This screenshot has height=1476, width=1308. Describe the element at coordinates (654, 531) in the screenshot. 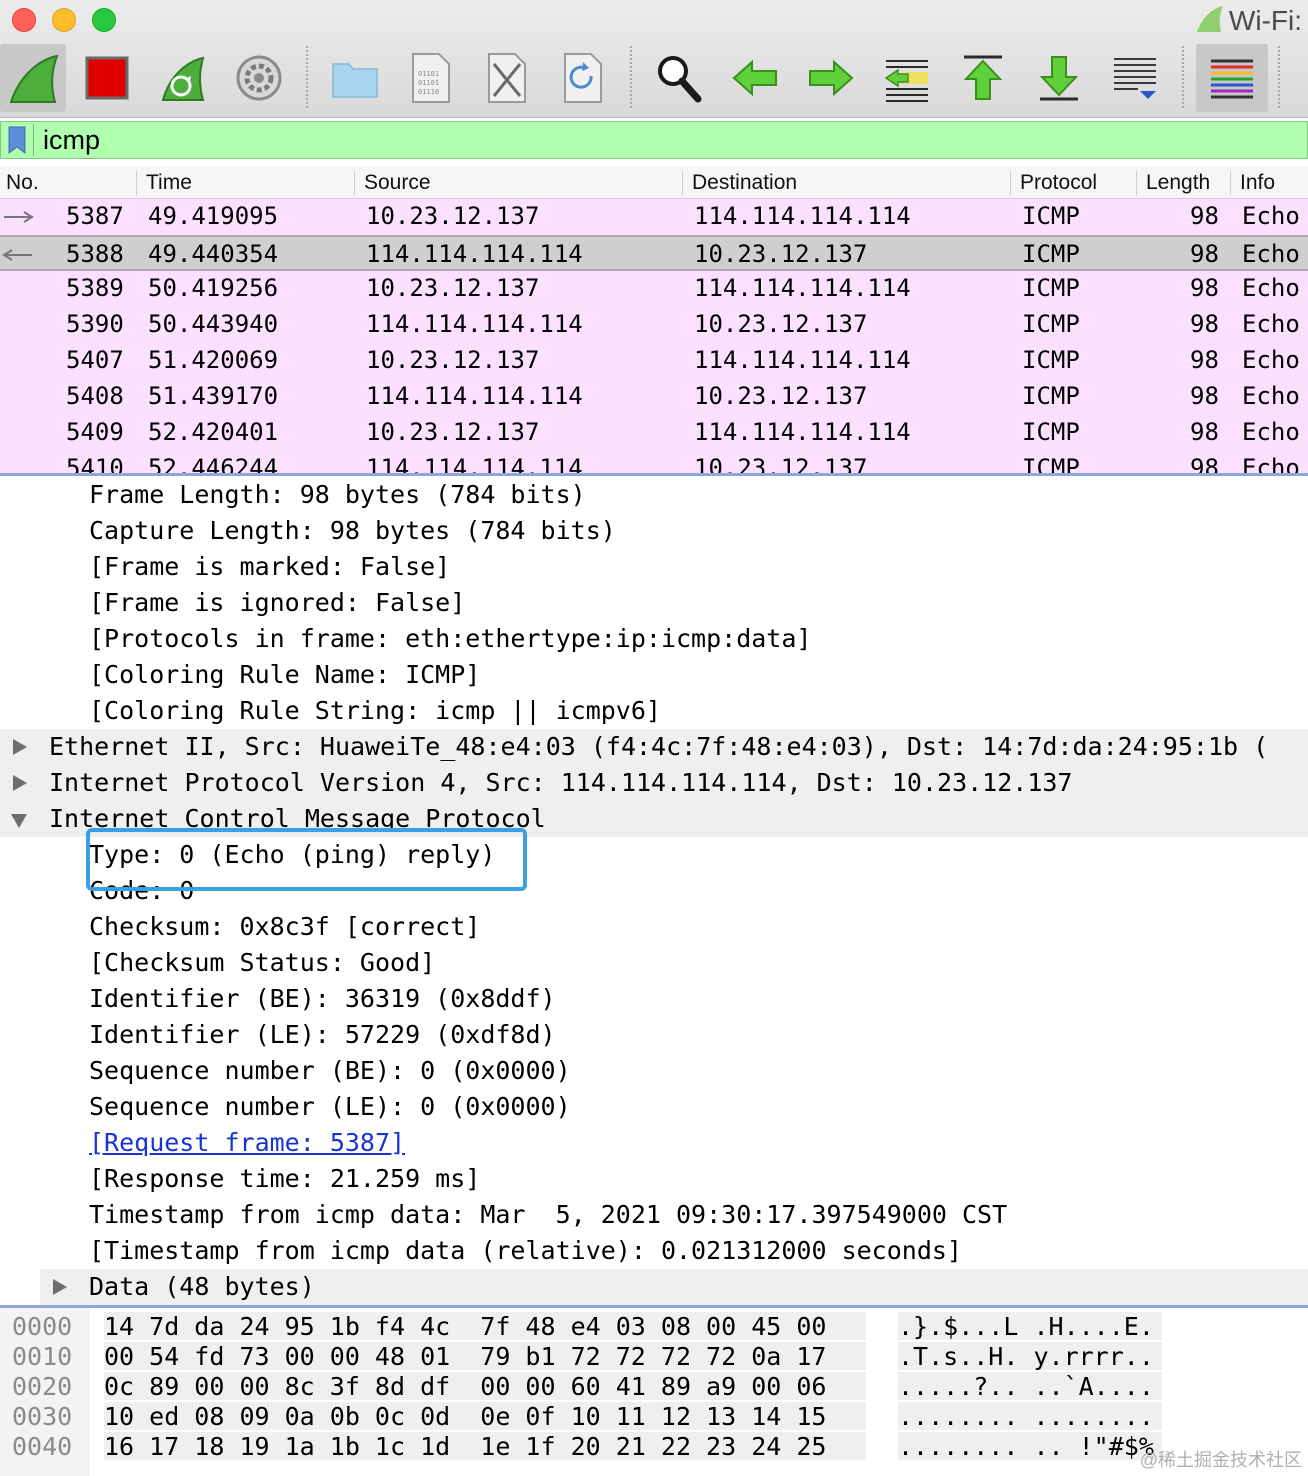

I see `detail-capture-length: Capture Length: 98 bytes (784 bits)` at that location.